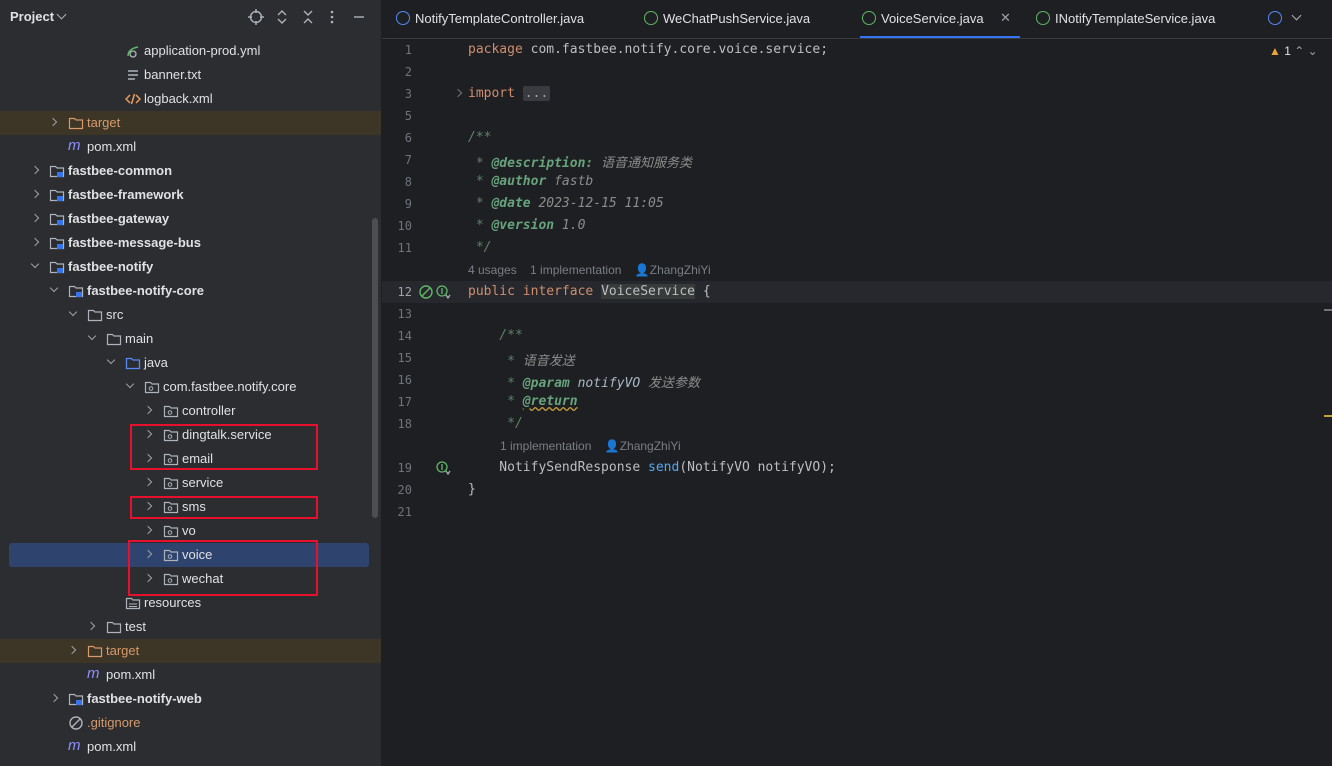  I want to click on tree-item-label: fastbee-notify, so click(111, 266).